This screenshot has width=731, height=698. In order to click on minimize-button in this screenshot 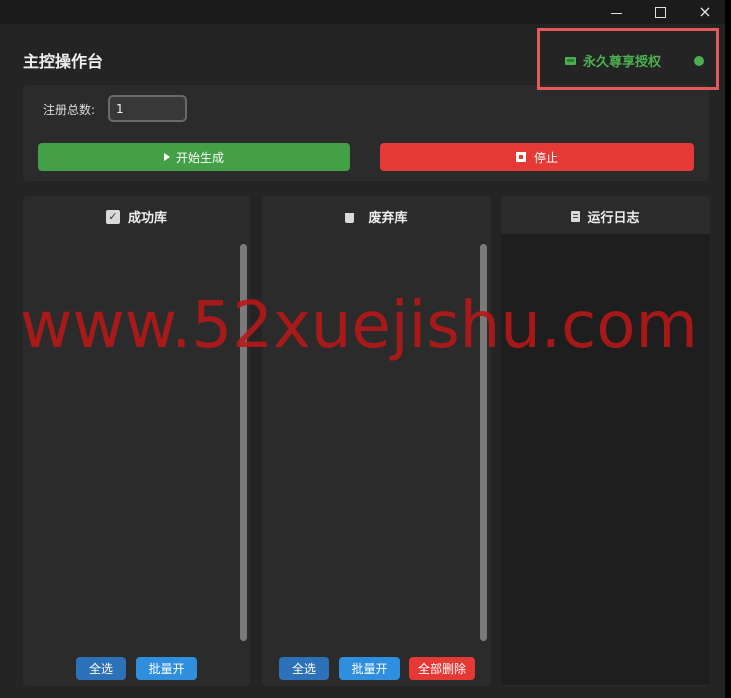, I will do `click(616, 12)`.